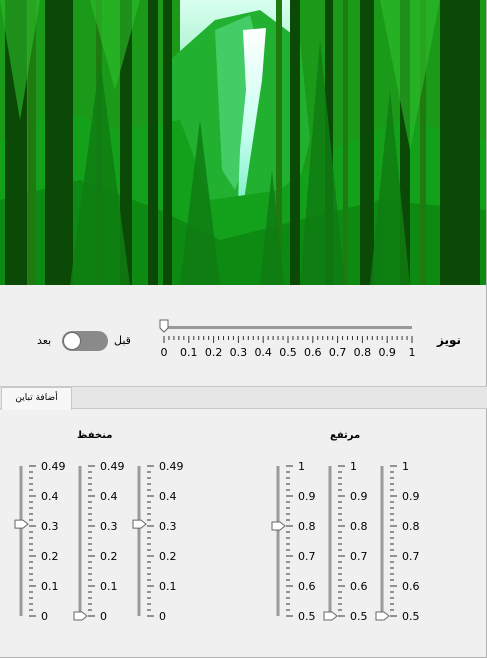 The width and height of the screenshot is (487, 658). What do you see at coordinates (189, 352) in the screenshot?
I see `noise-tick-label: 0.1` at bounding box center [189, 352].